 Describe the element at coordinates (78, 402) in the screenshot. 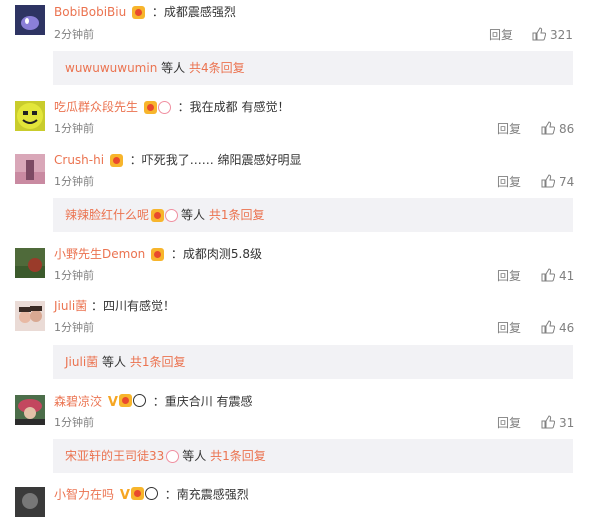

I see `comment-username: 森碧凉洨` at that location.